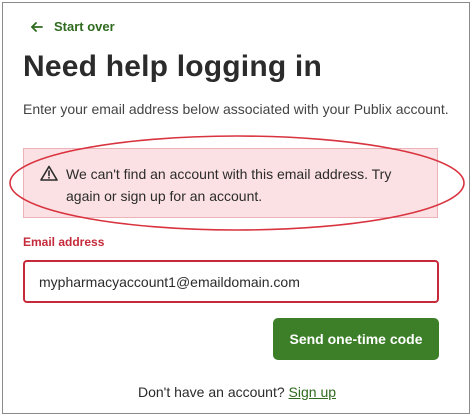  What do you see at coordinates (64, 242) in the screenshot?
I see `email-field-label: Email address` at bounding box center [64, 242].